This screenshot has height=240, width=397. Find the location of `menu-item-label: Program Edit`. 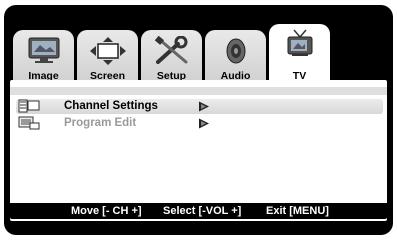

menu-item-label: Program Edit is located at coordinates (100, 123).